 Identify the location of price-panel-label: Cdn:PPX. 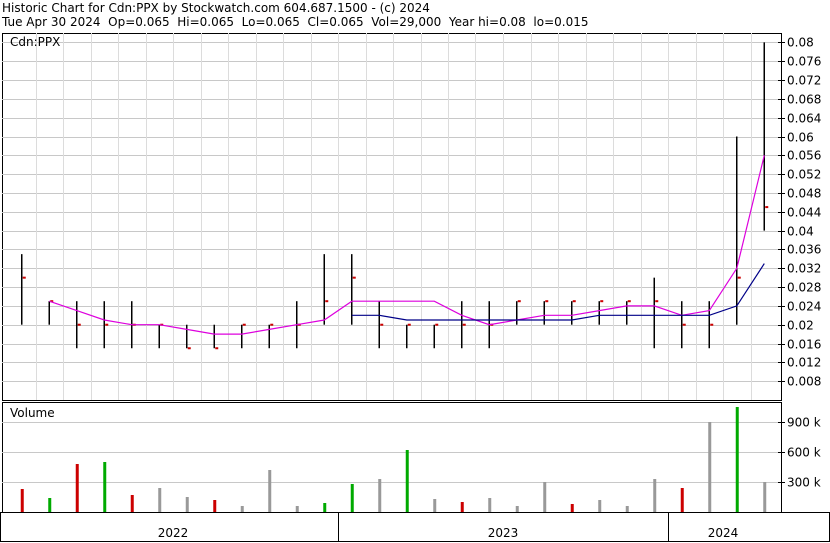
(35, 42).